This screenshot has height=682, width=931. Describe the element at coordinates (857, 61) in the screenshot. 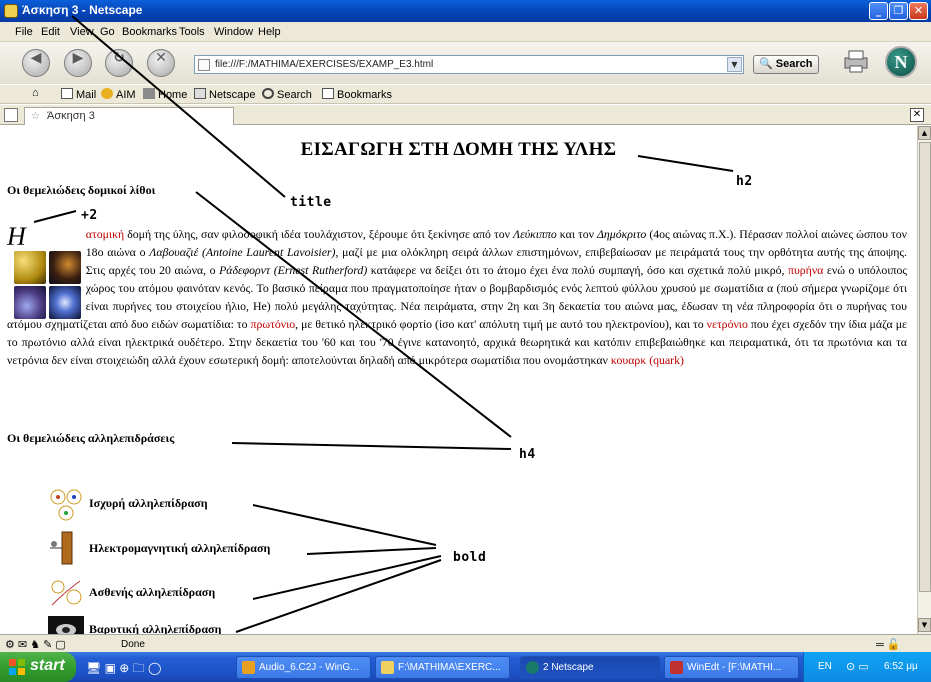

I see `print-icon` at that location.